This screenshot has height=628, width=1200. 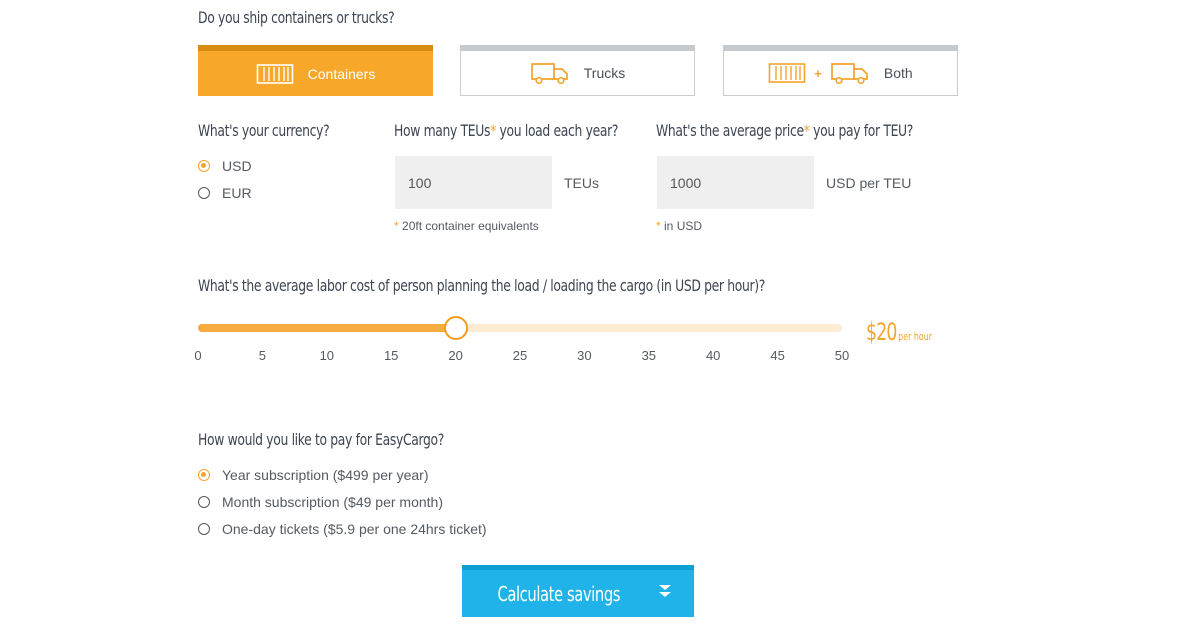 I want to click on teus-input, so click(x=473, y=182).